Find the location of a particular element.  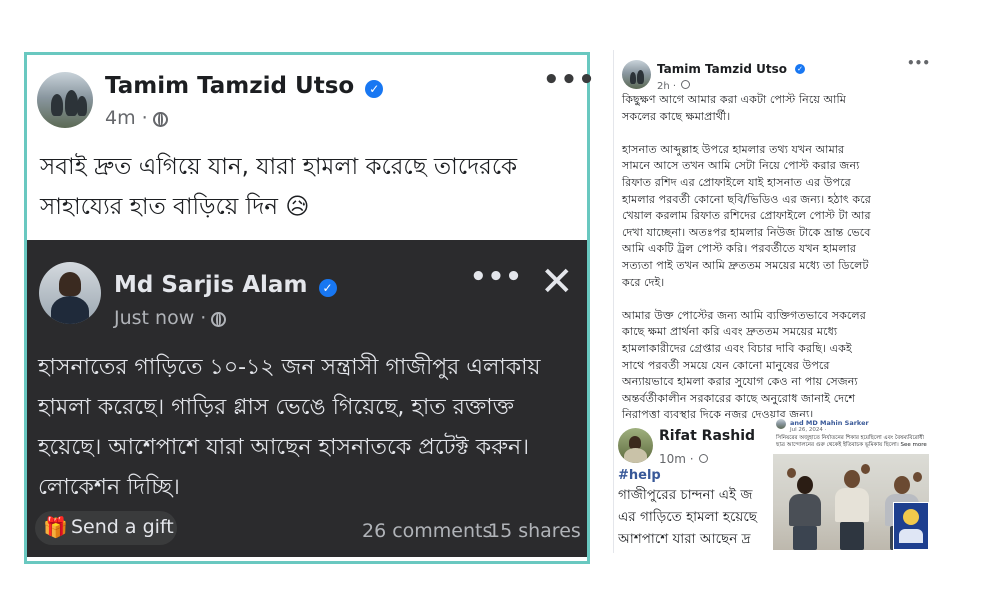

close-icon: ✕ is located at coordinates (557, 282).